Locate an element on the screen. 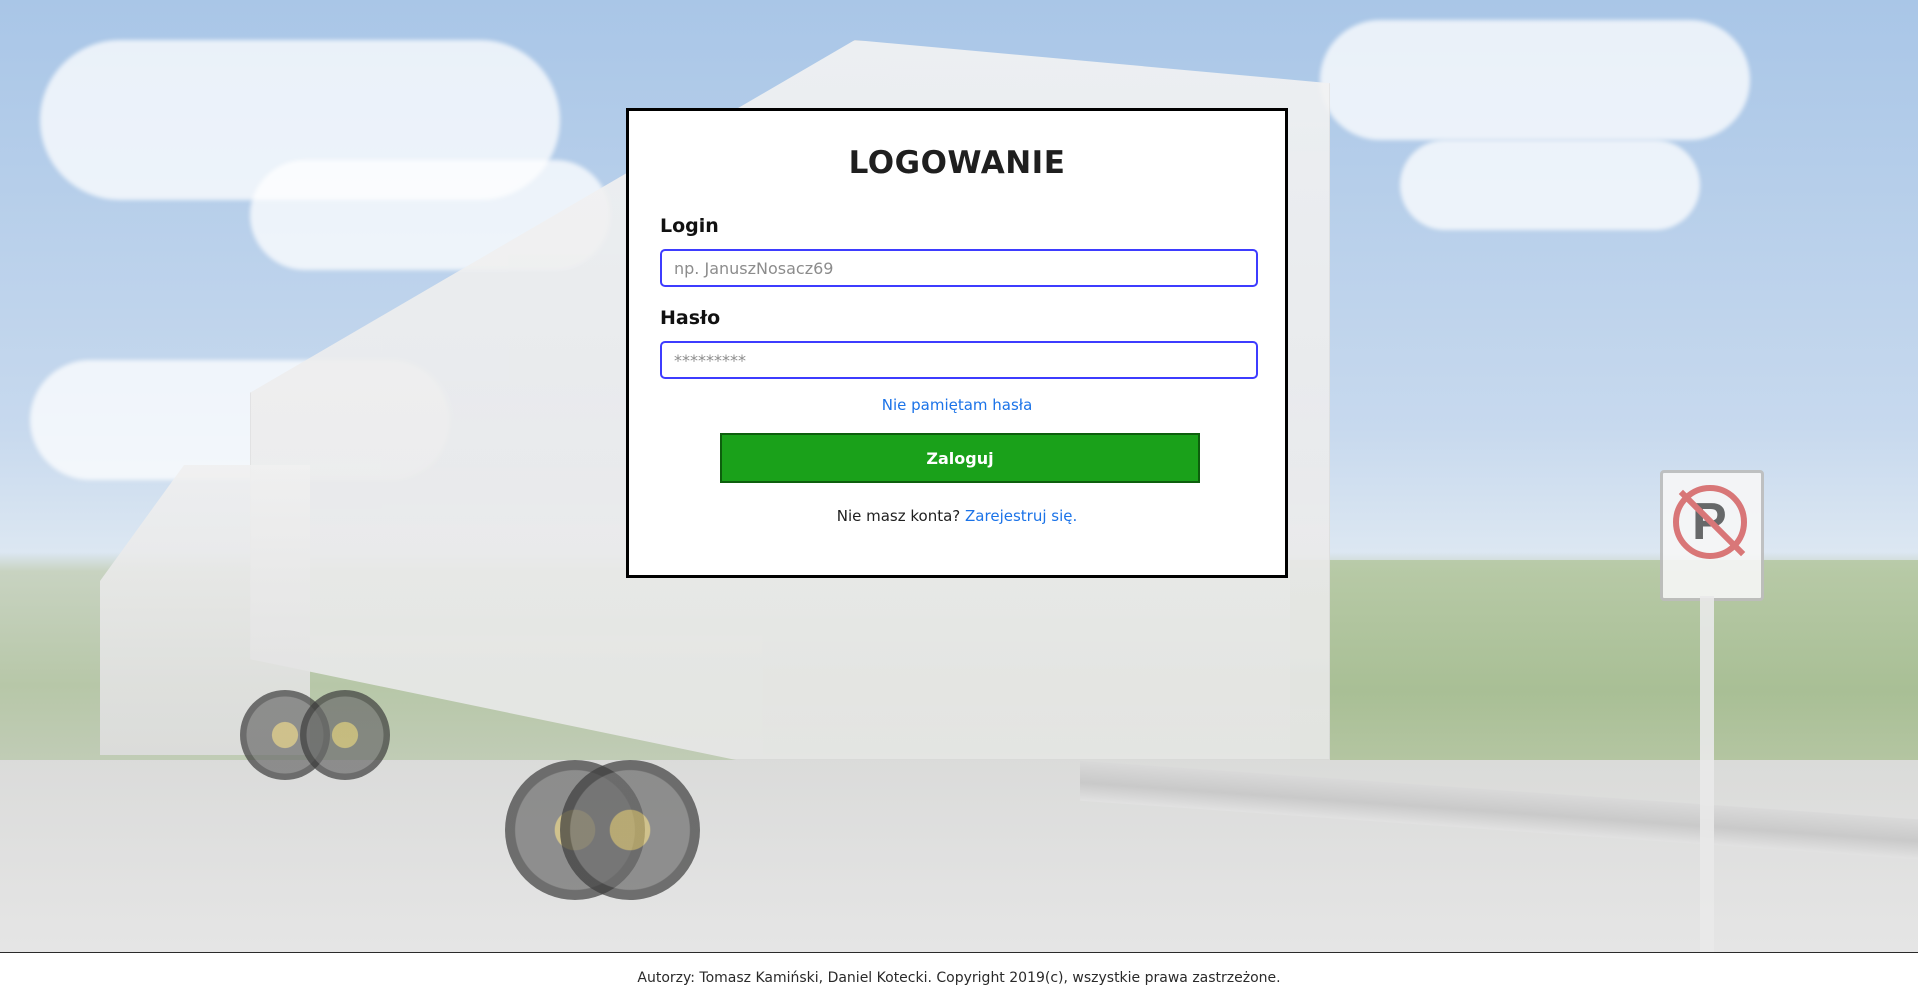  password-input is located at coordinates (959, 360).